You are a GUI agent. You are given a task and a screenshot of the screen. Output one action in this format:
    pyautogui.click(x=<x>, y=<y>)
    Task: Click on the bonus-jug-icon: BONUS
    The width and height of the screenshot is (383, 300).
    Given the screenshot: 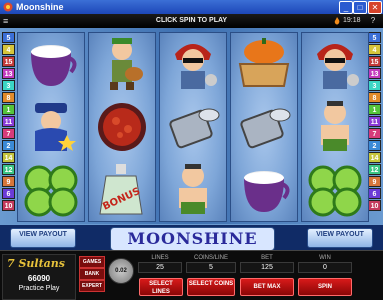 What is the action you would take?
    pyautogui.click(x=121, y=189)
    